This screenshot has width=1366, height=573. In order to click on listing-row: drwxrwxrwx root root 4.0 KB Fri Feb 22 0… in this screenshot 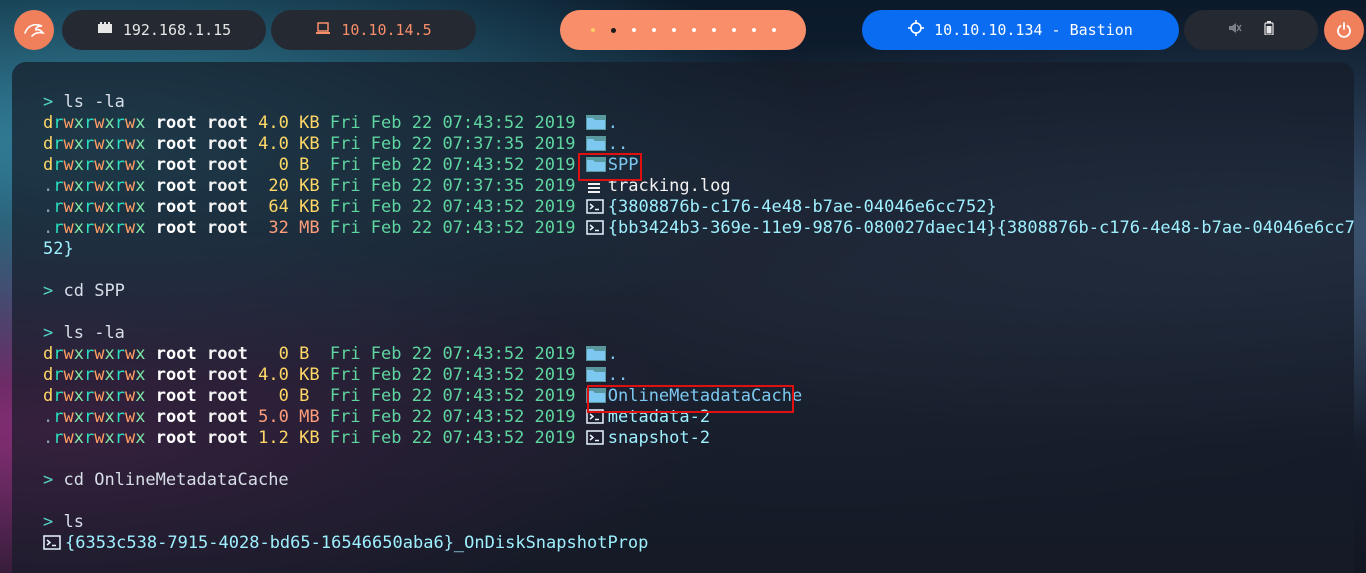, I will do `click(699, 123)`.